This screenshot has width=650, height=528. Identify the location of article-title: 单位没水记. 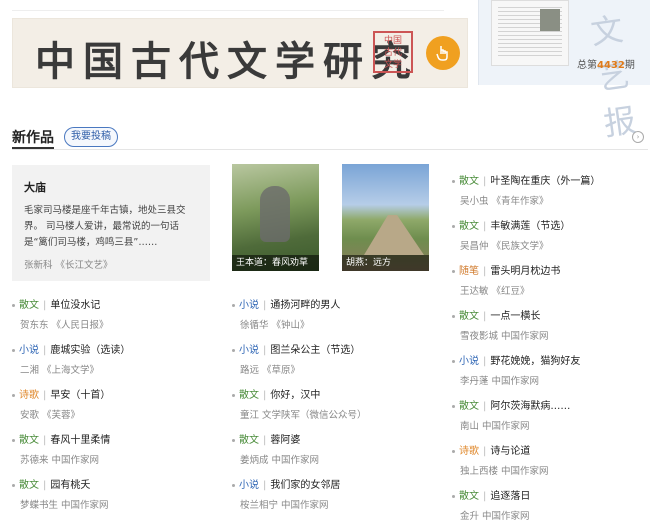
(75, 305).